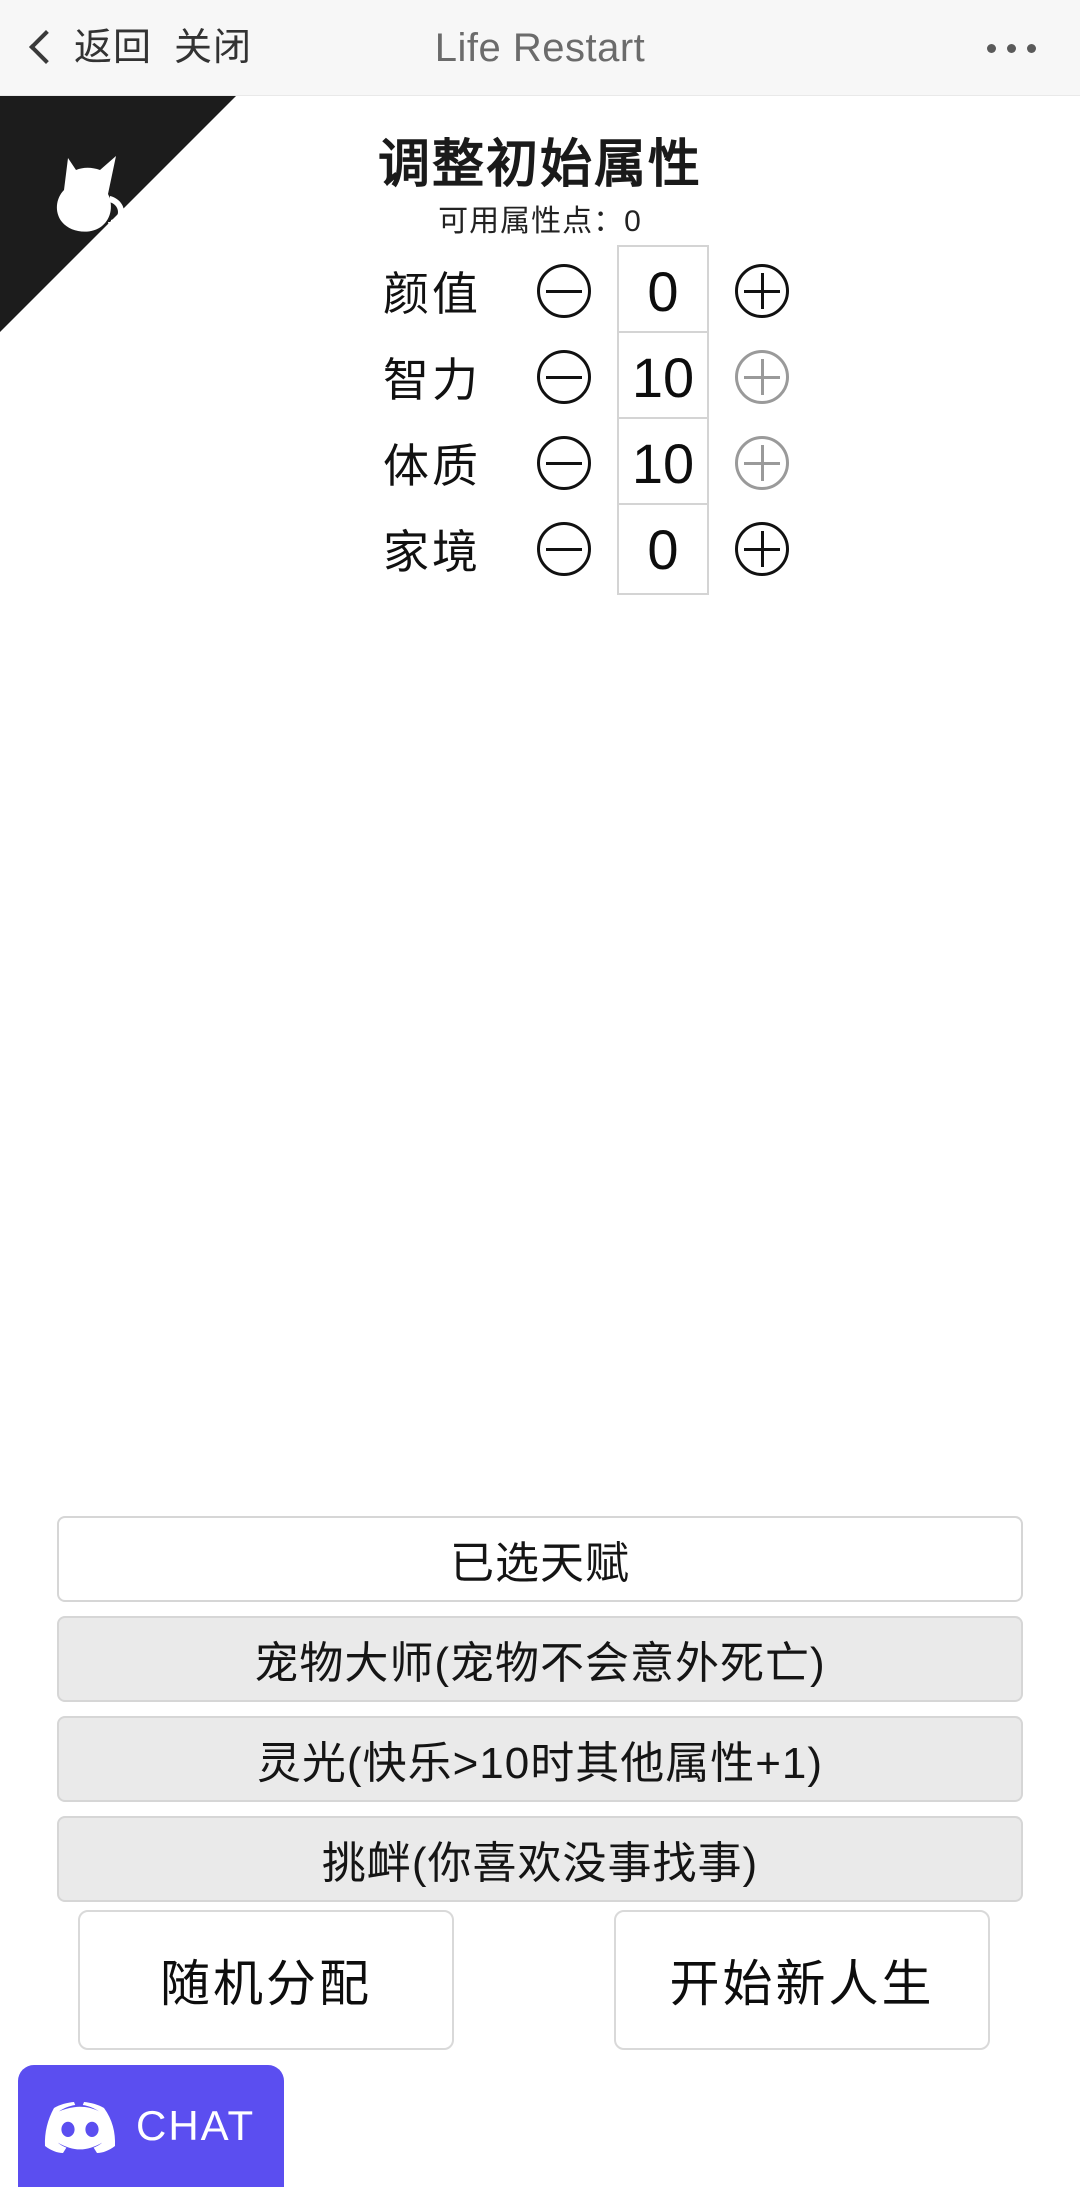  I want to click on decrement-intelligence-button, so click(564, 377).